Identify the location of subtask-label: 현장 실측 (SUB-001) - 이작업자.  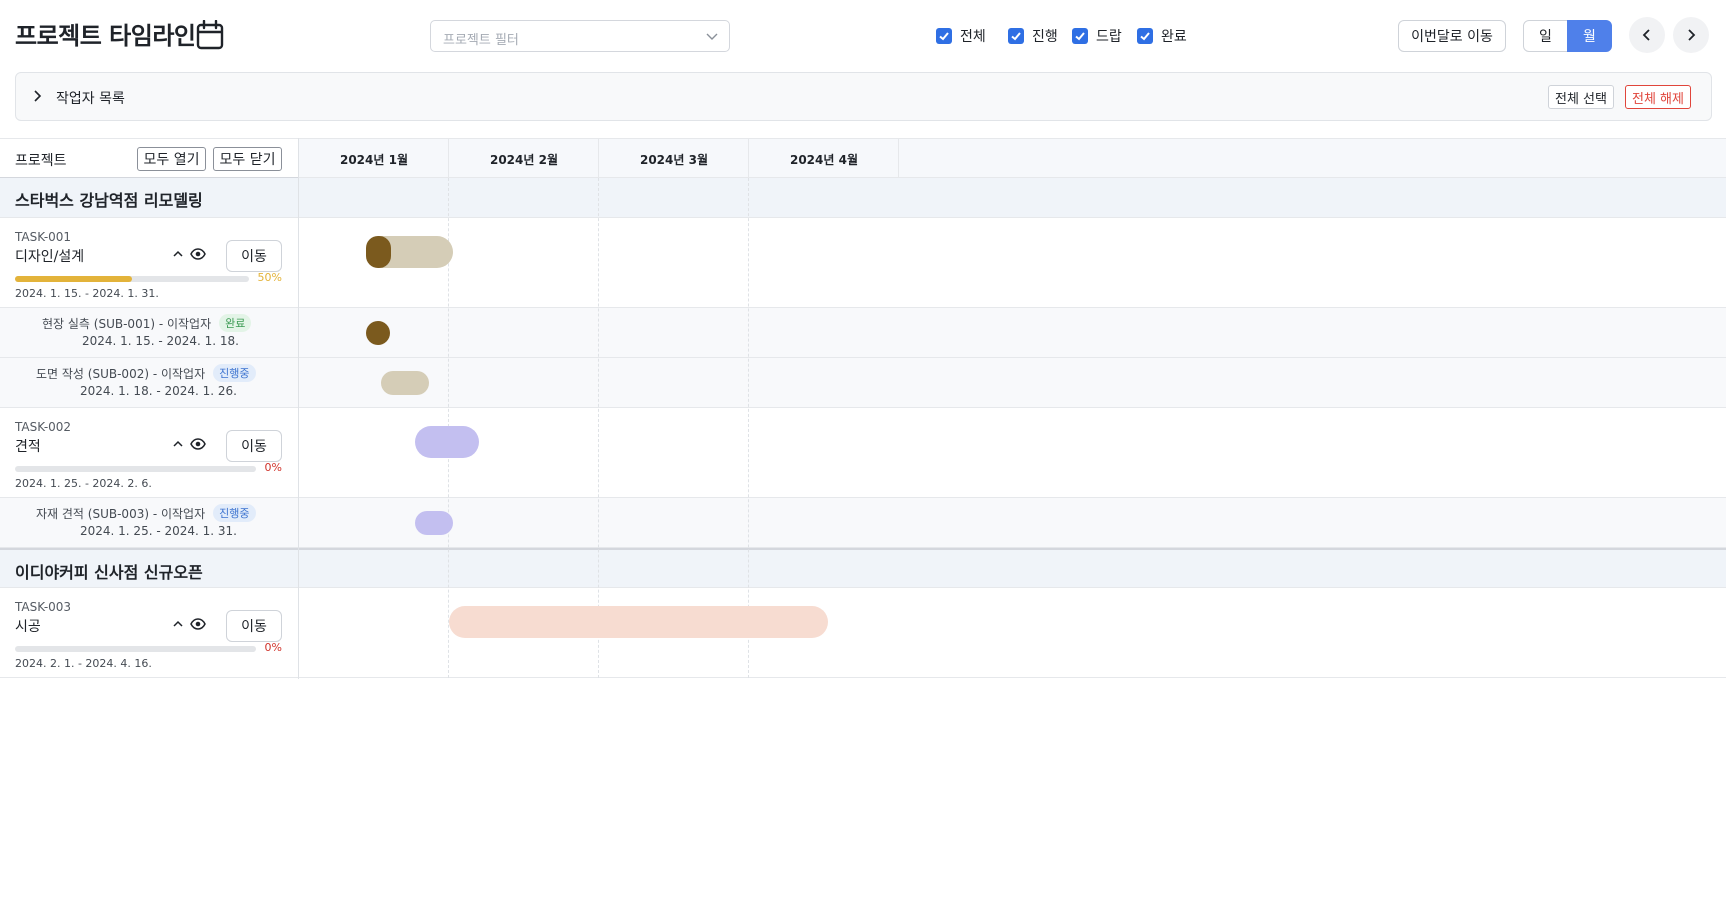
(127, 323).